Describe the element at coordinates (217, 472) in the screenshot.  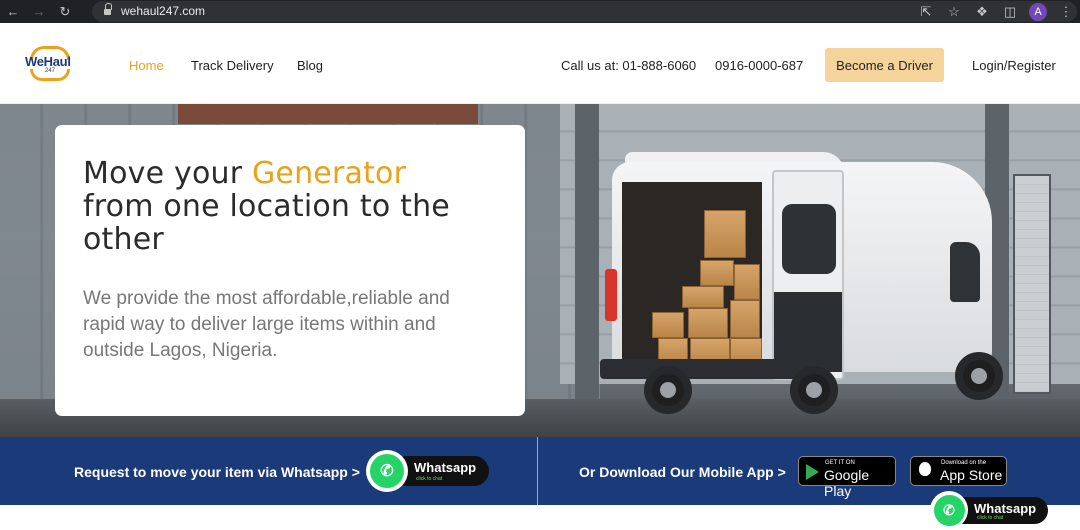
I see `whatsapp-prompt: Request to move your item via Whatsapp >` at that location.